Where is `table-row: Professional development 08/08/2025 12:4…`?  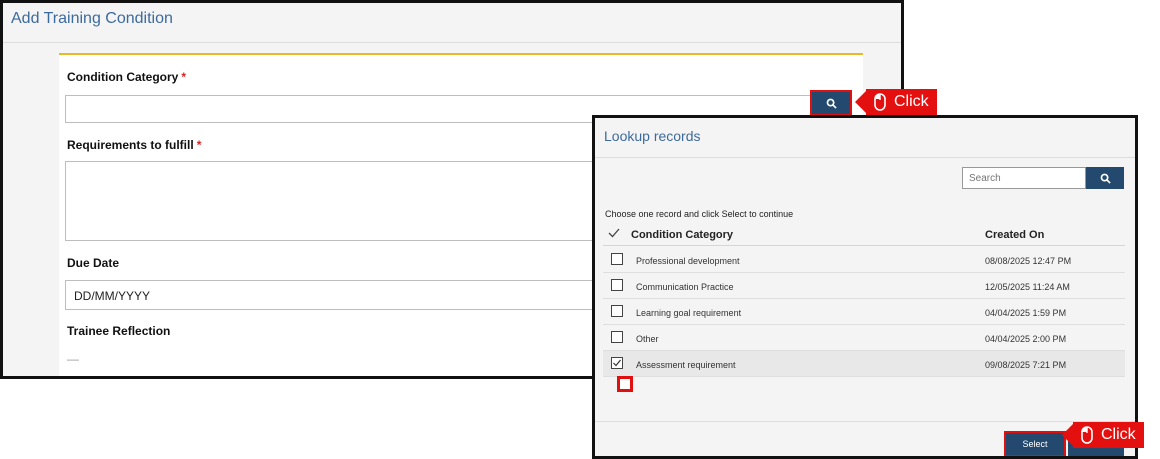
table-row: Professional development 08/08/2025 12:4… is located at coordinates (864, 260).